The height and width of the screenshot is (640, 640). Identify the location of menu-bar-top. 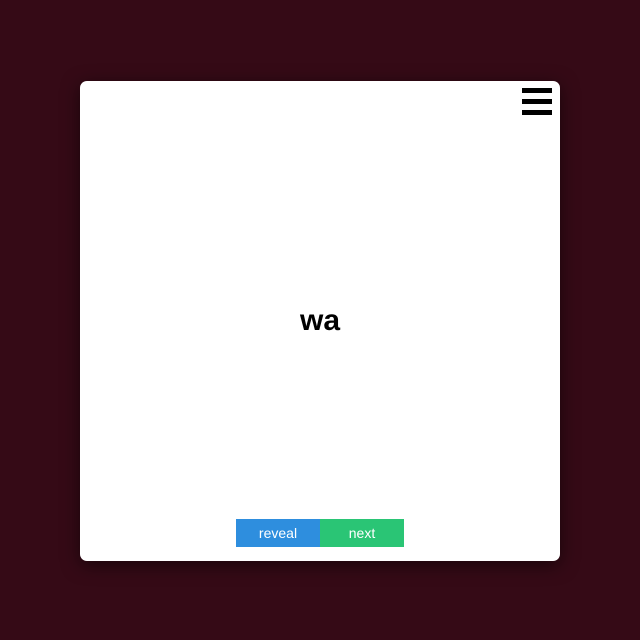
(537, 90).